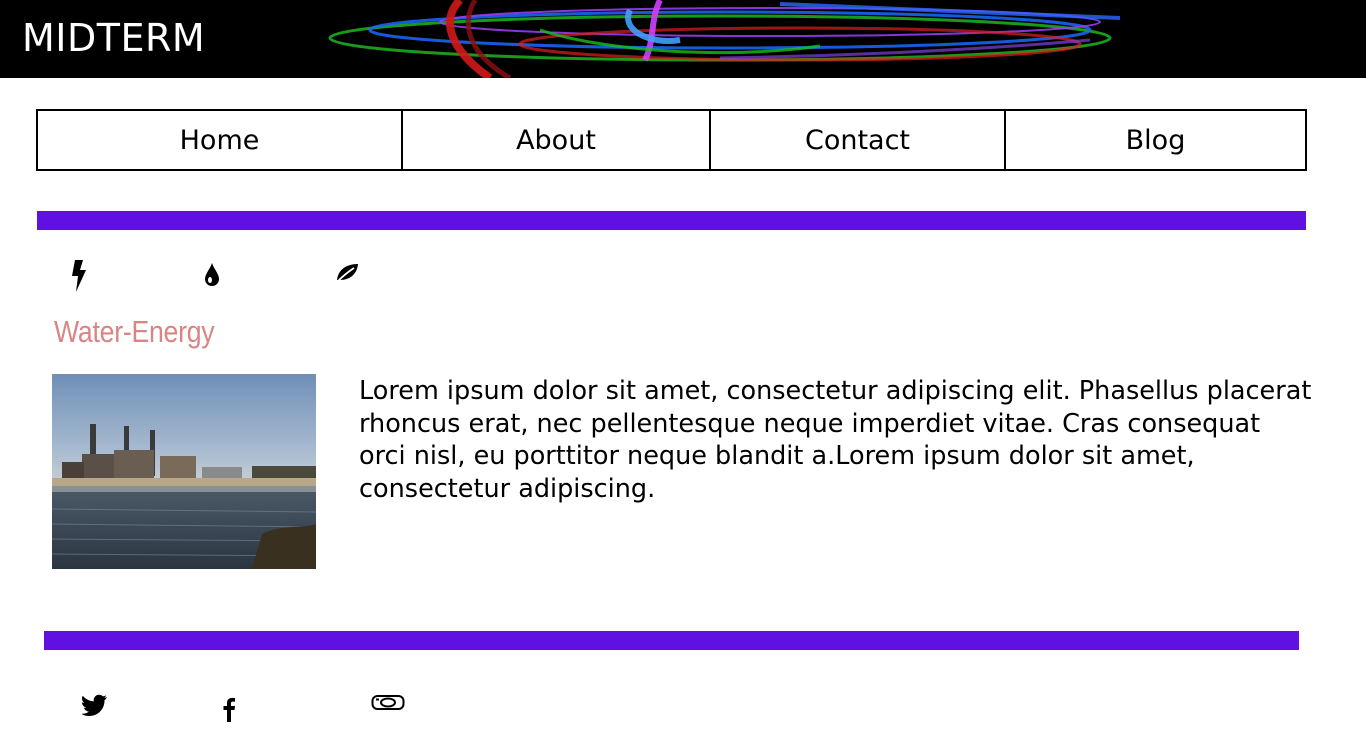 The width and height of the screenshot is (1366, 756). I want to click on power-plant-photo, so click(184, 471).